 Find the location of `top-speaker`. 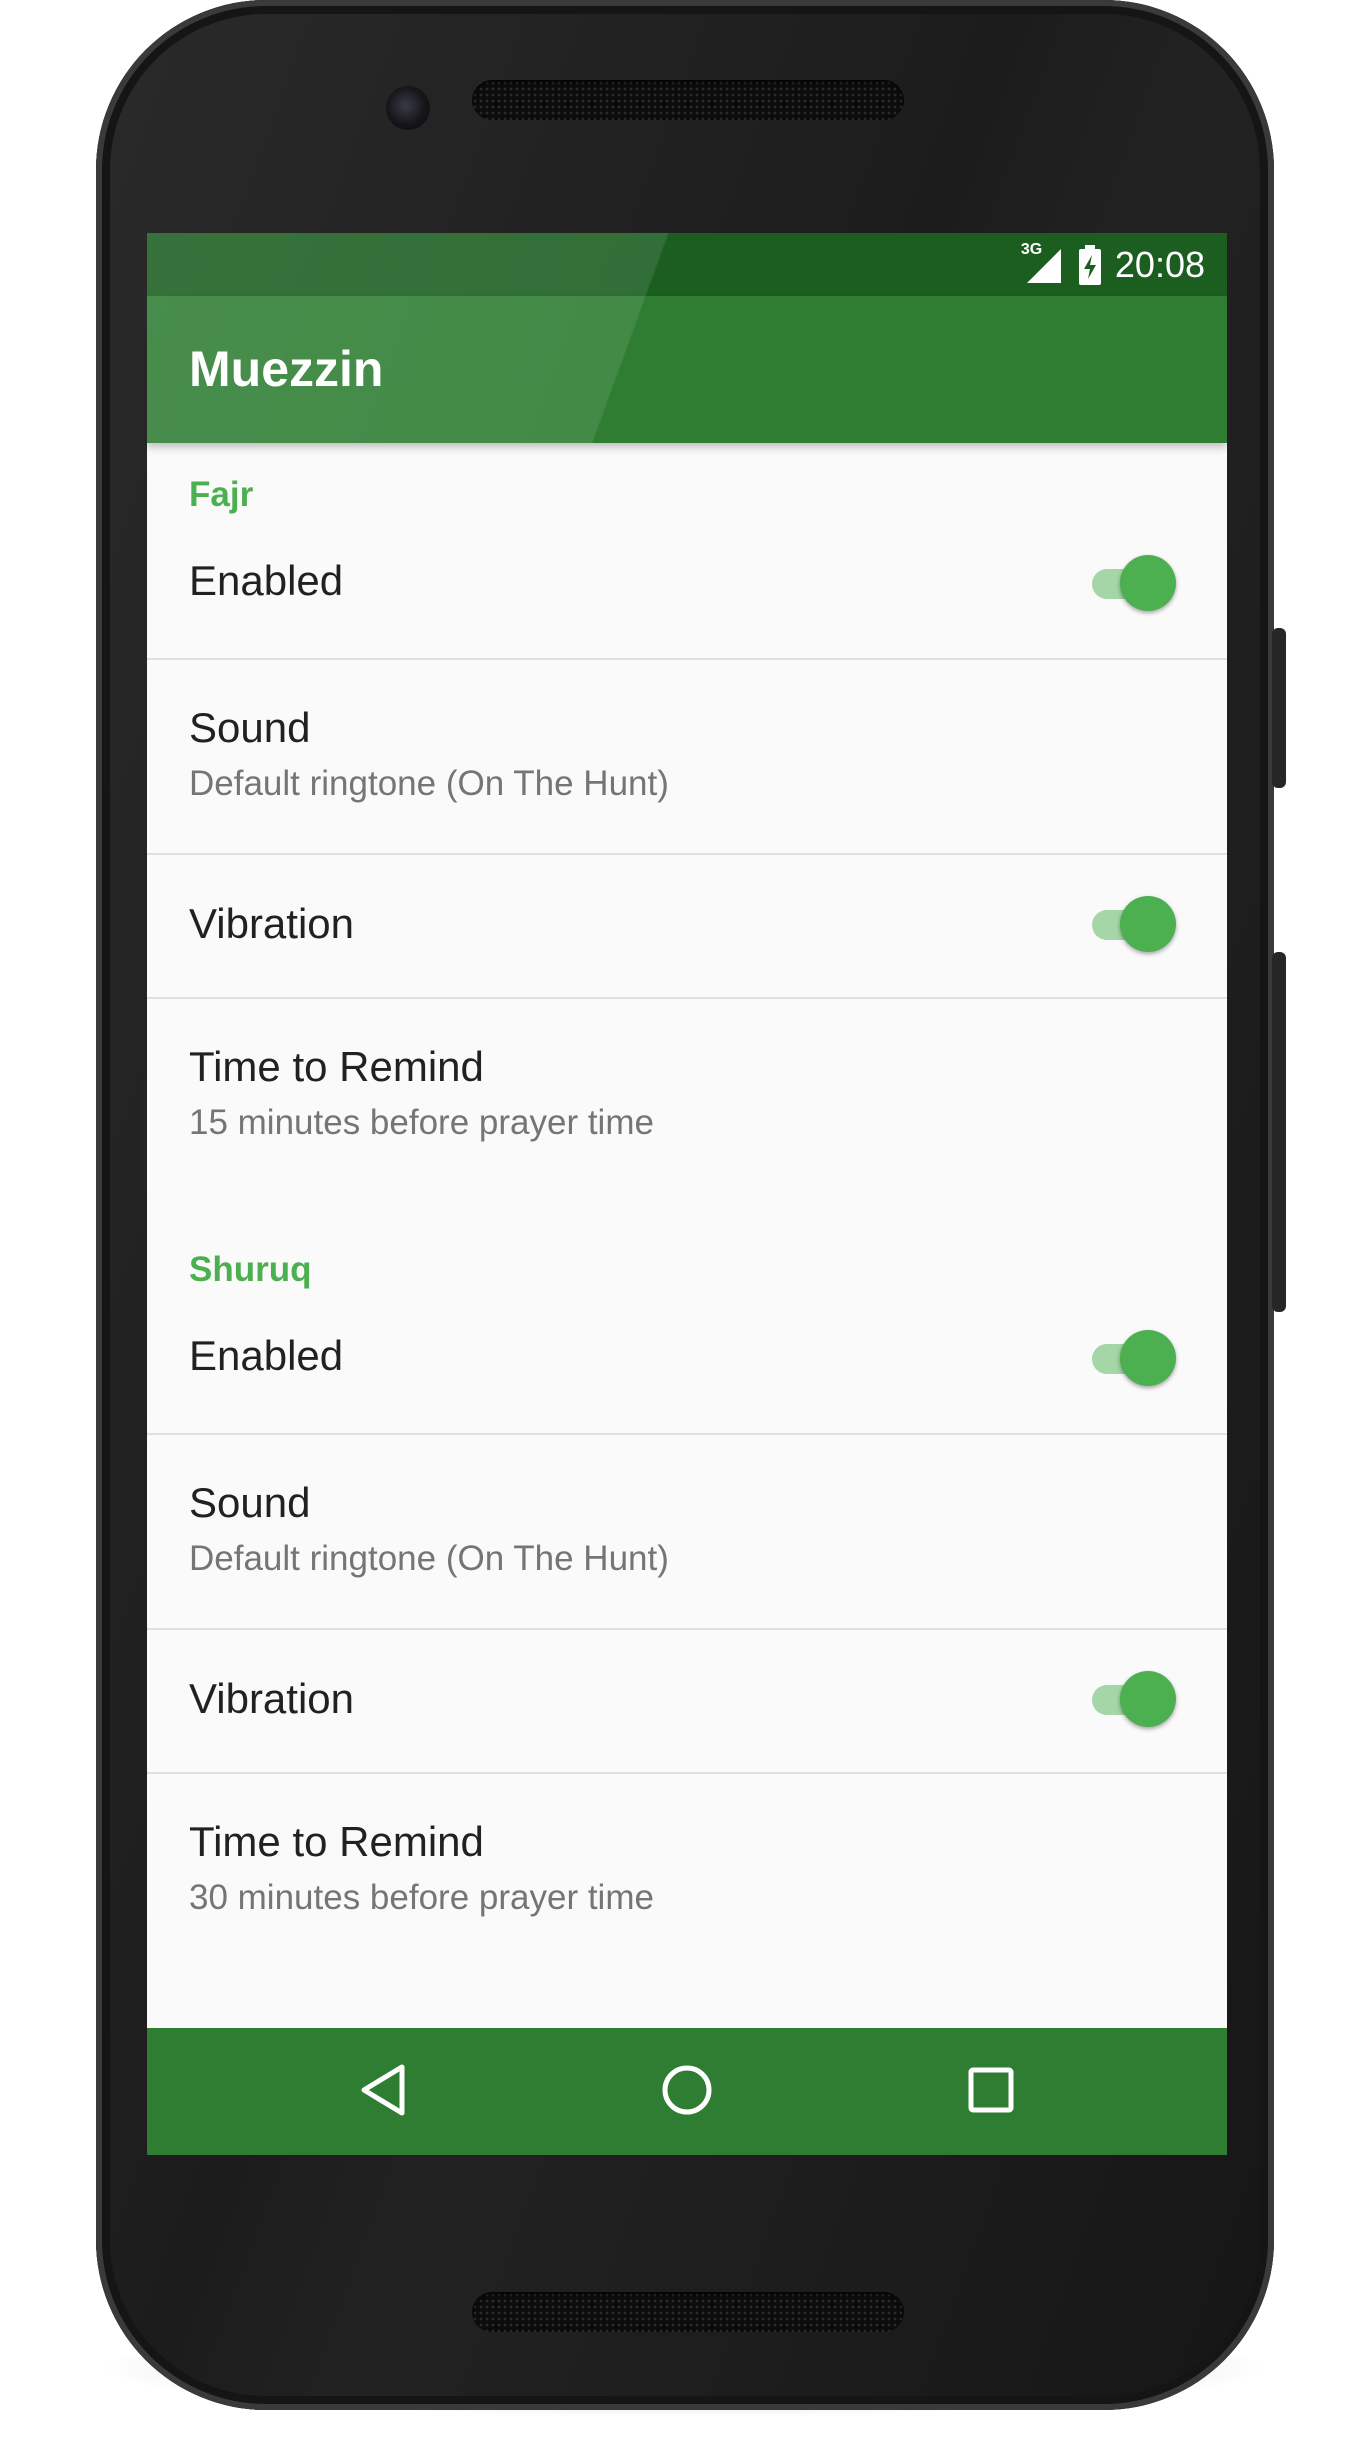

top-speaker is located at coordinates (688, 100).